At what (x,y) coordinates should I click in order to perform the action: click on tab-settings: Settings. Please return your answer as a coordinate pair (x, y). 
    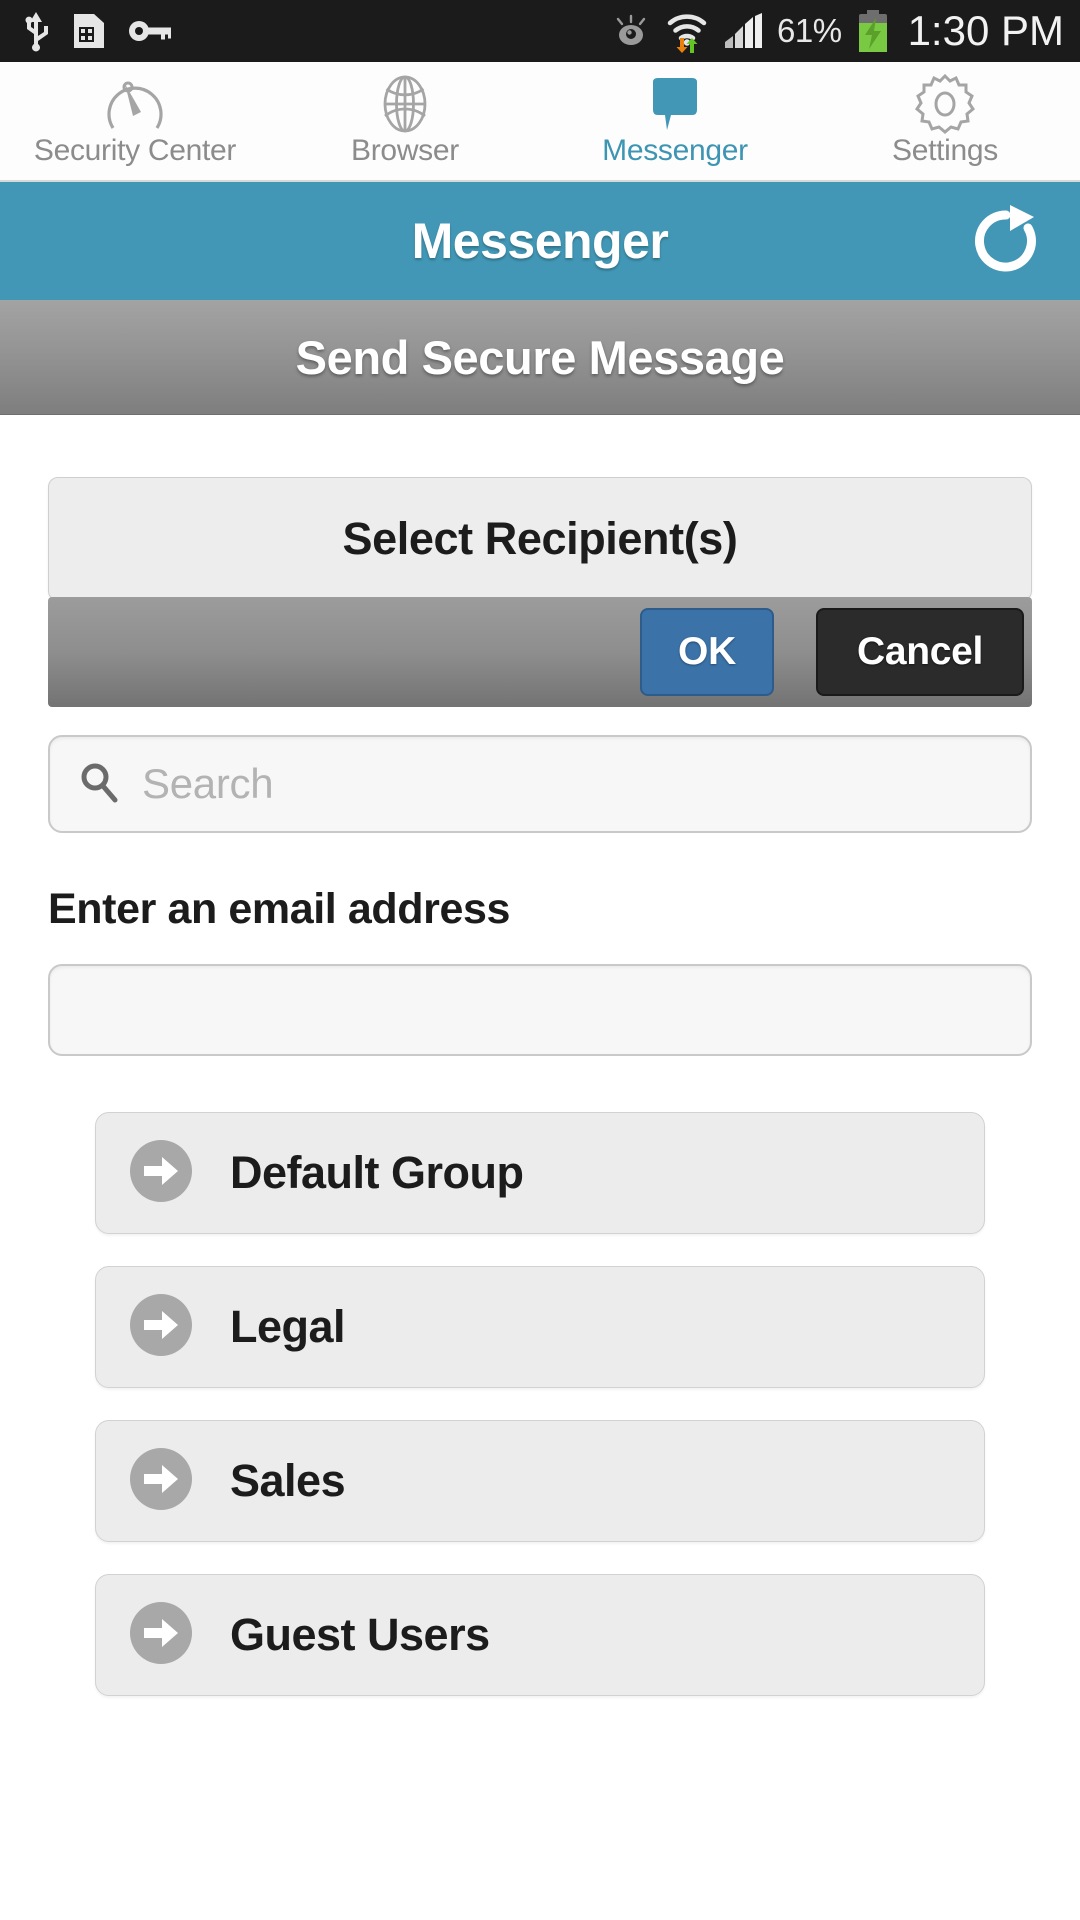
    Looking at the image, I should click on (945, 121).